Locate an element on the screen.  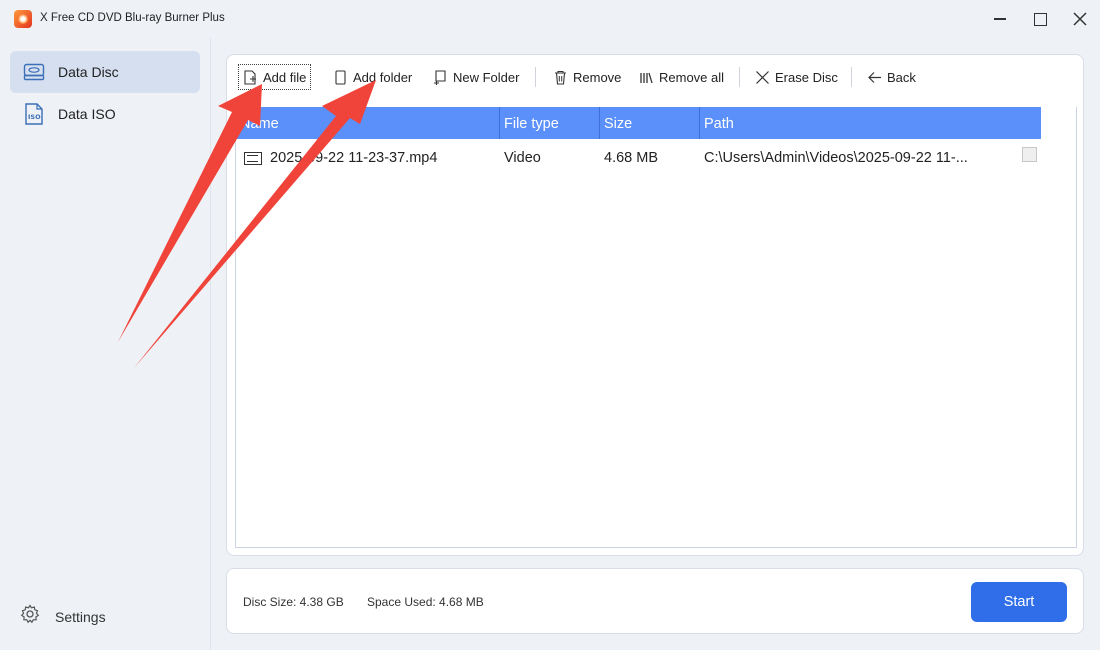
column-header-size: Size is located at coordinates (650, 123).